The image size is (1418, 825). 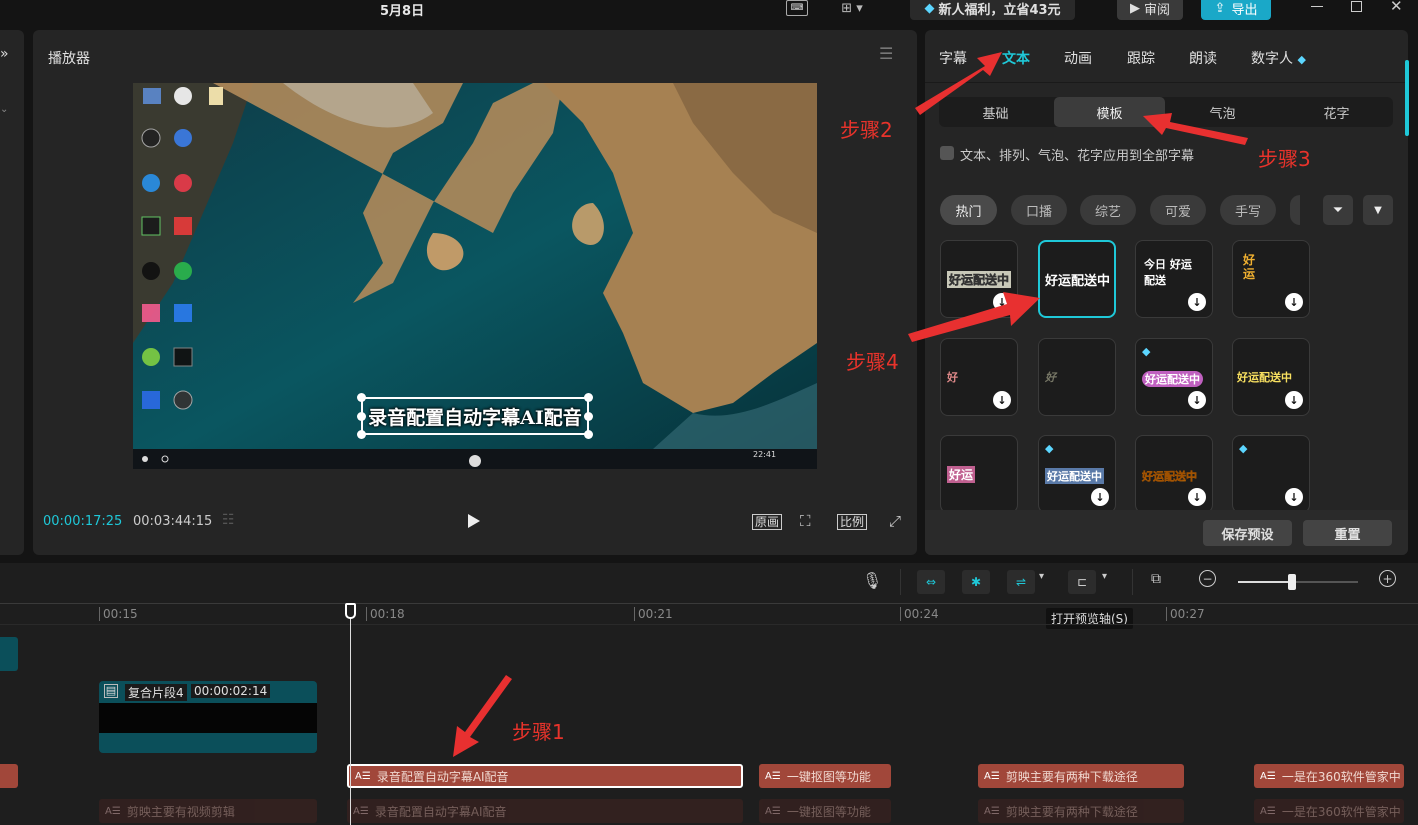 I want to click on tab-subtitle: 字幕, so click(x=953, y=58).